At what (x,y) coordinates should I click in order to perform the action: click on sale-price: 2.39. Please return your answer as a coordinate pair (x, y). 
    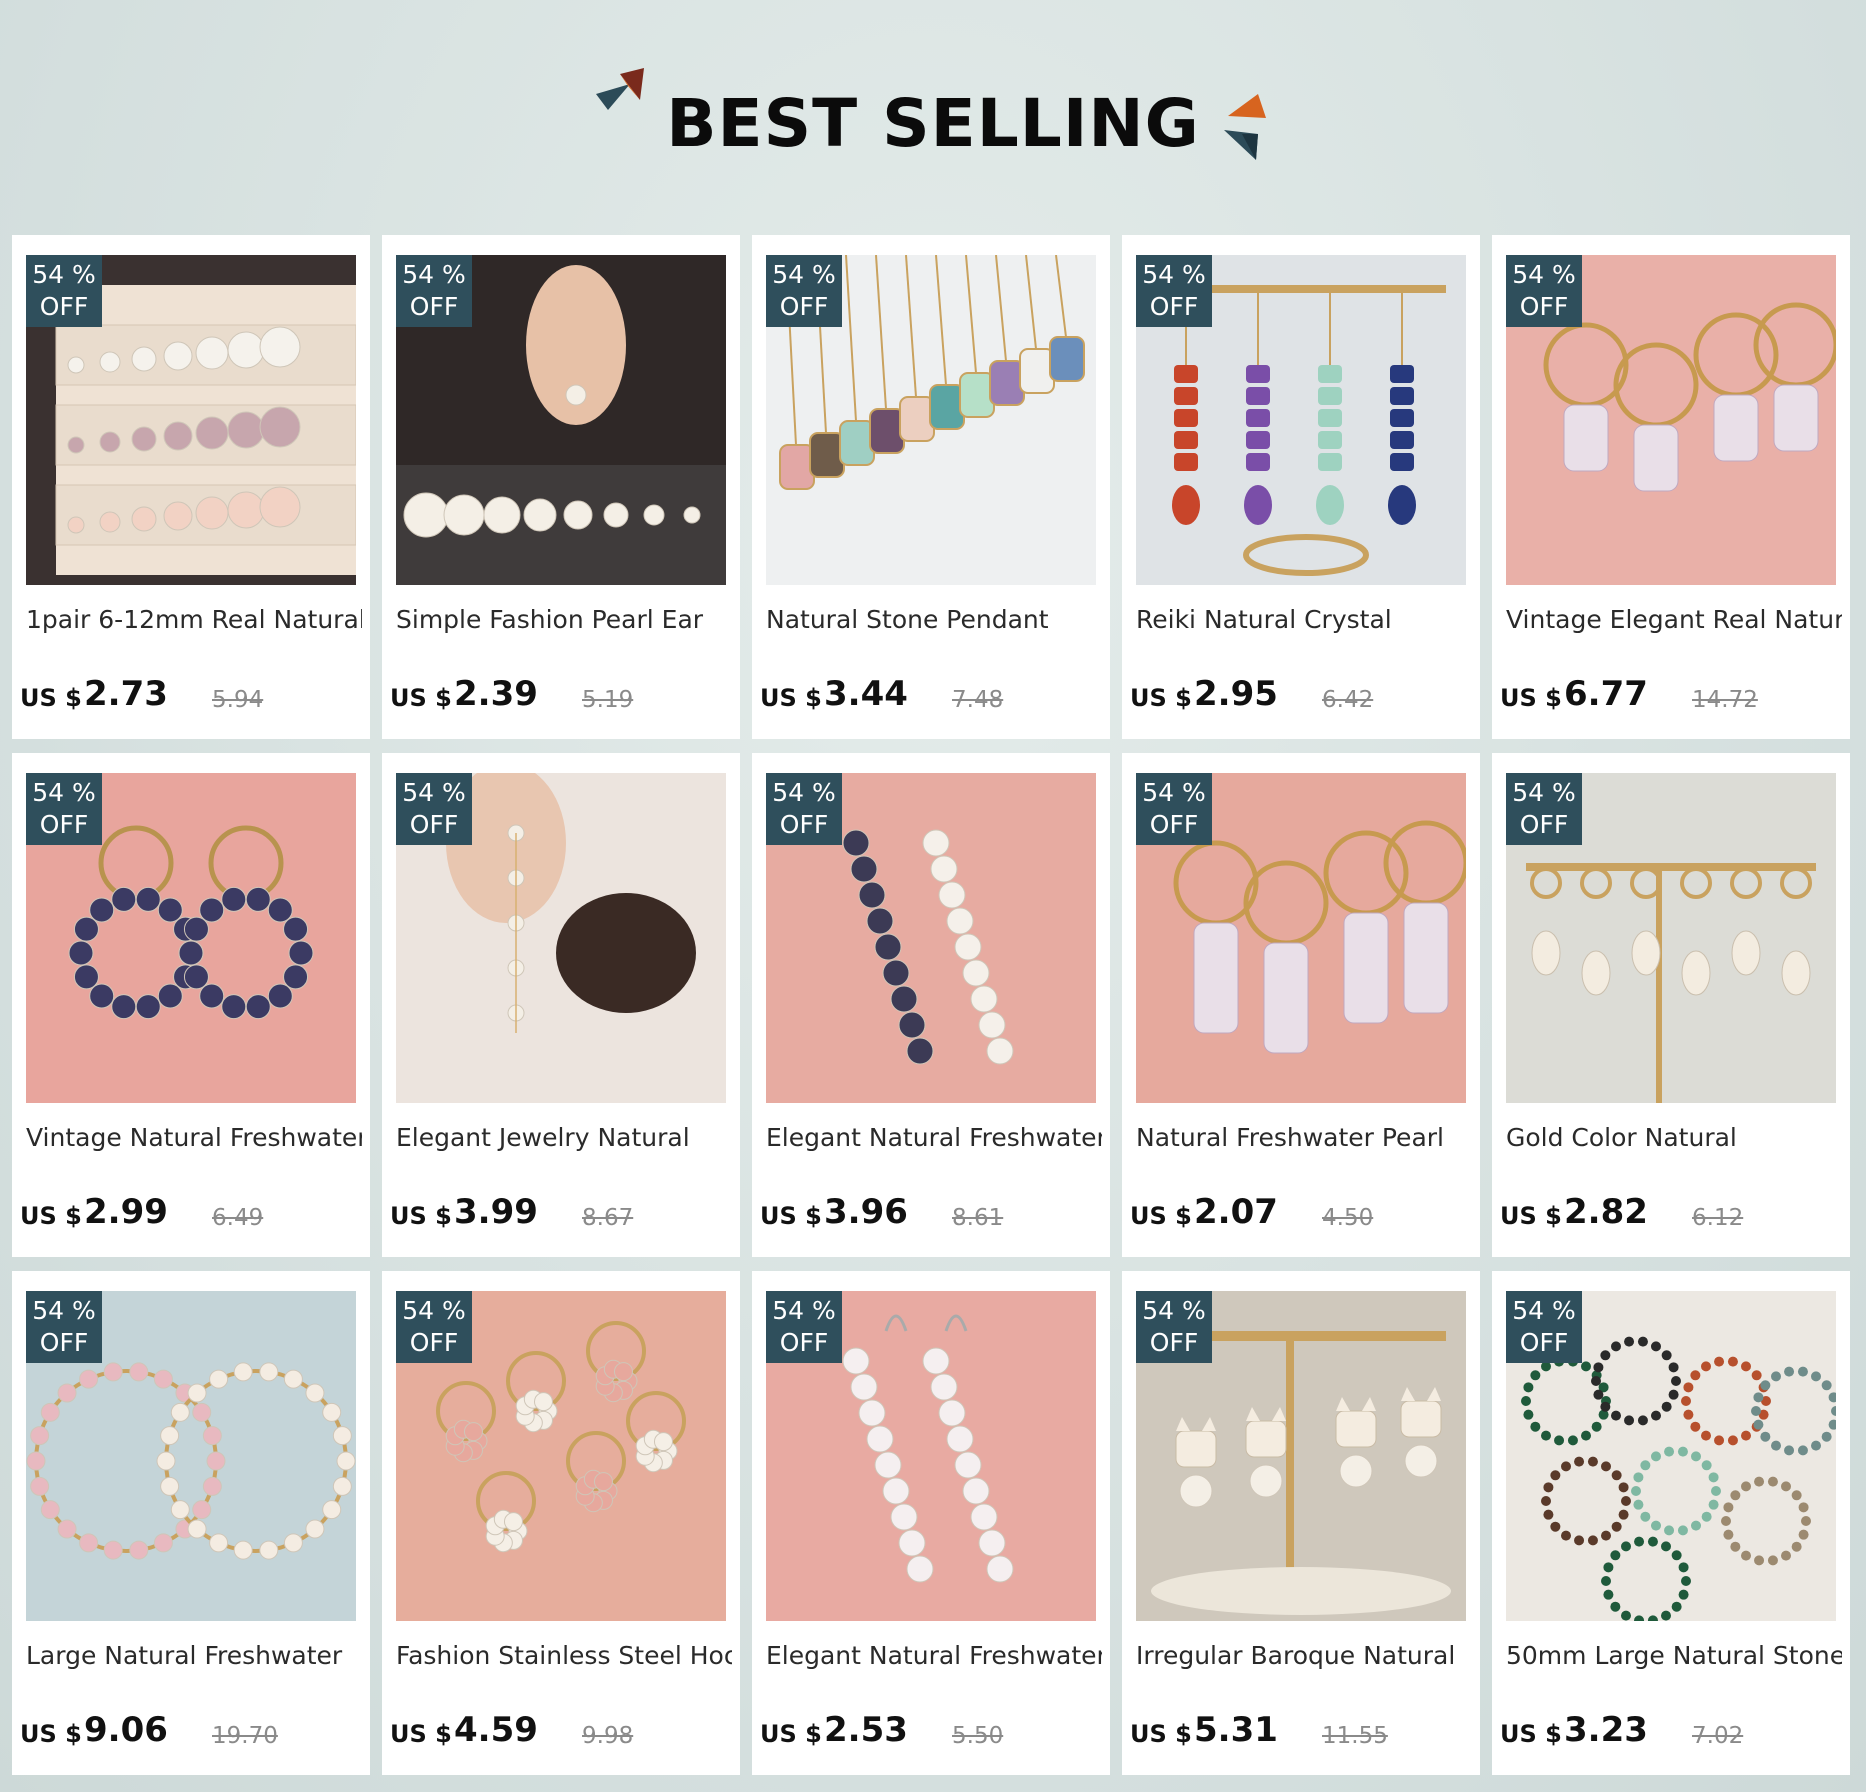
    Looking at the image, I should click on (496, 694).